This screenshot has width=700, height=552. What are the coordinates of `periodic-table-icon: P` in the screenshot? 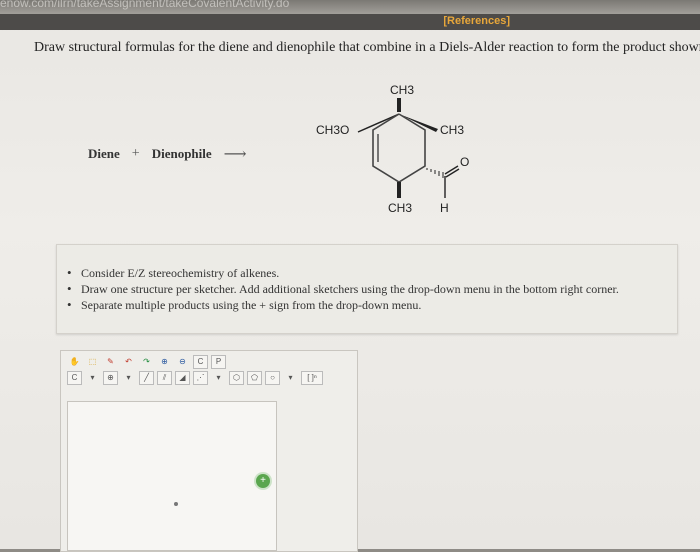 It's located at (218, 362).